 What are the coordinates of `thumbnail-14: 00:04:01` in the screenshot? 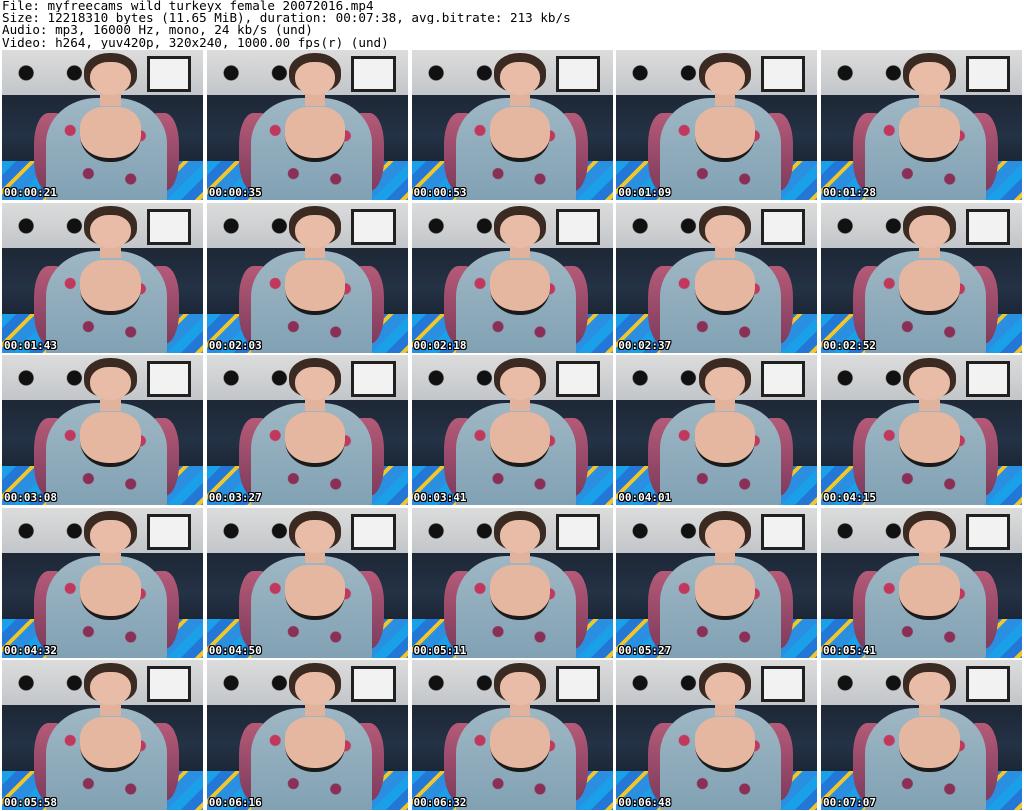 It's located at (717, 430).